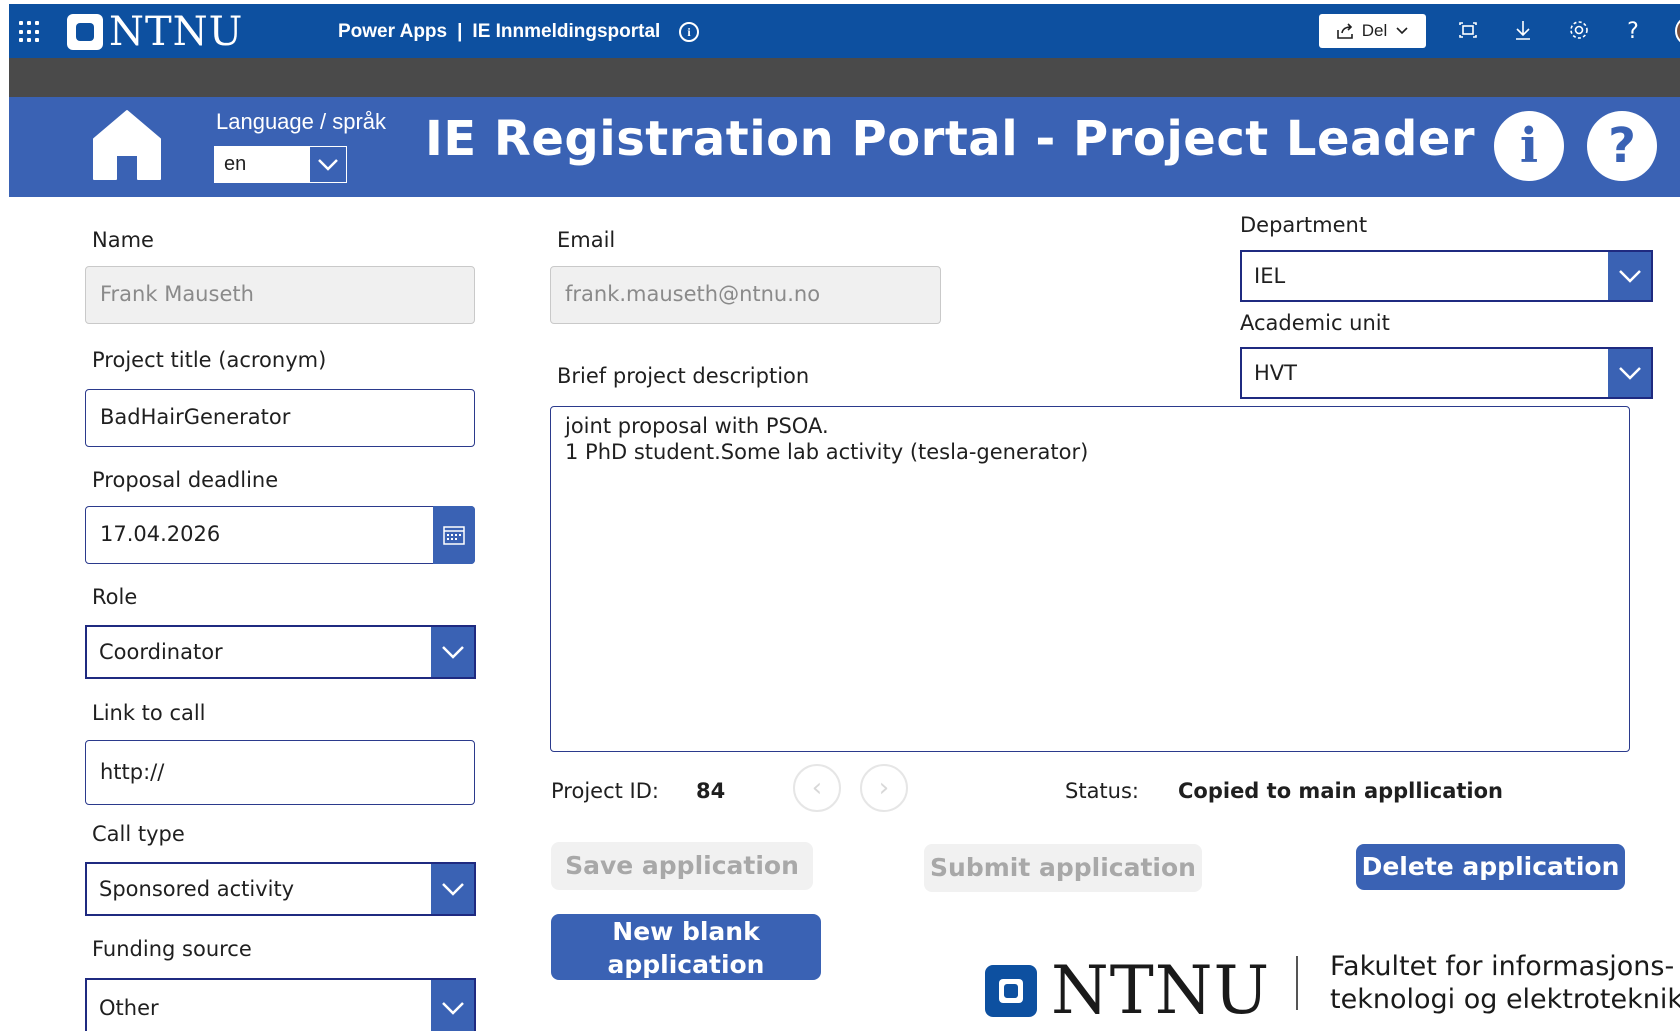  I want to click on calendar-button, so click(454, 535).